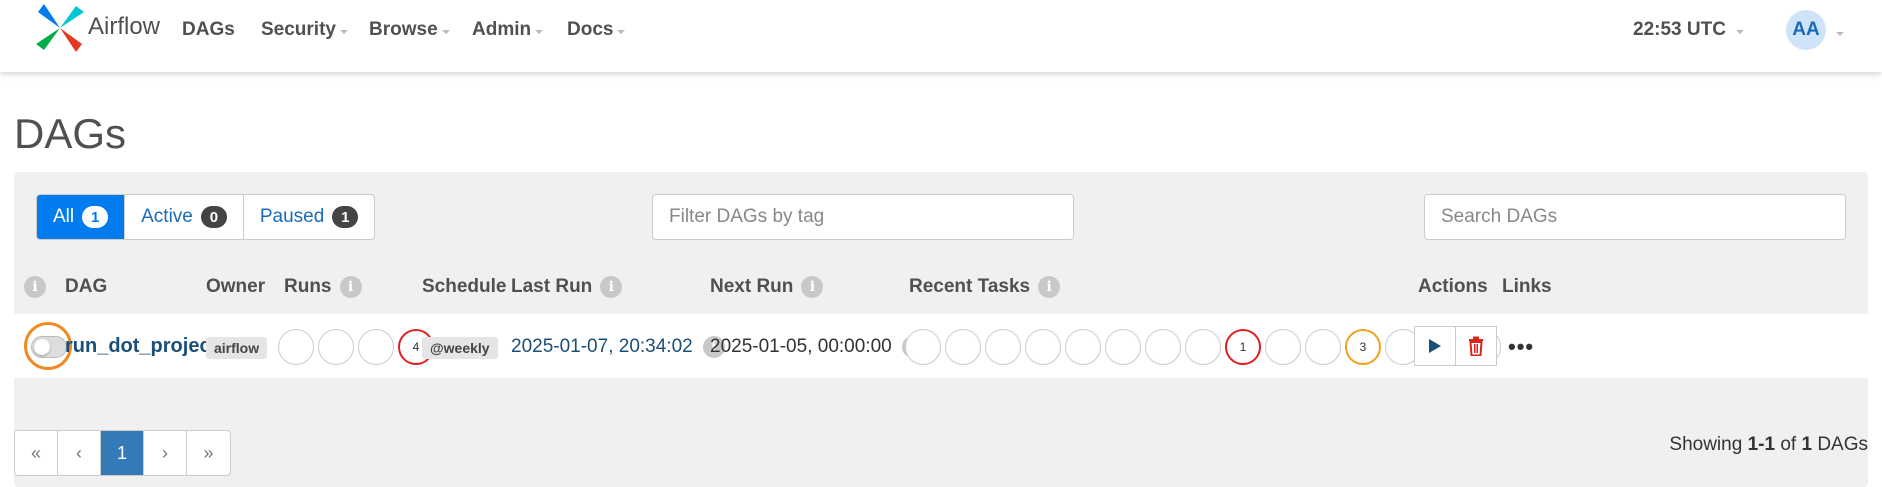  What do you see at coordinates (376, 347) in the screenshot?
I see `run-status-running` at bounding box center [376, 347].